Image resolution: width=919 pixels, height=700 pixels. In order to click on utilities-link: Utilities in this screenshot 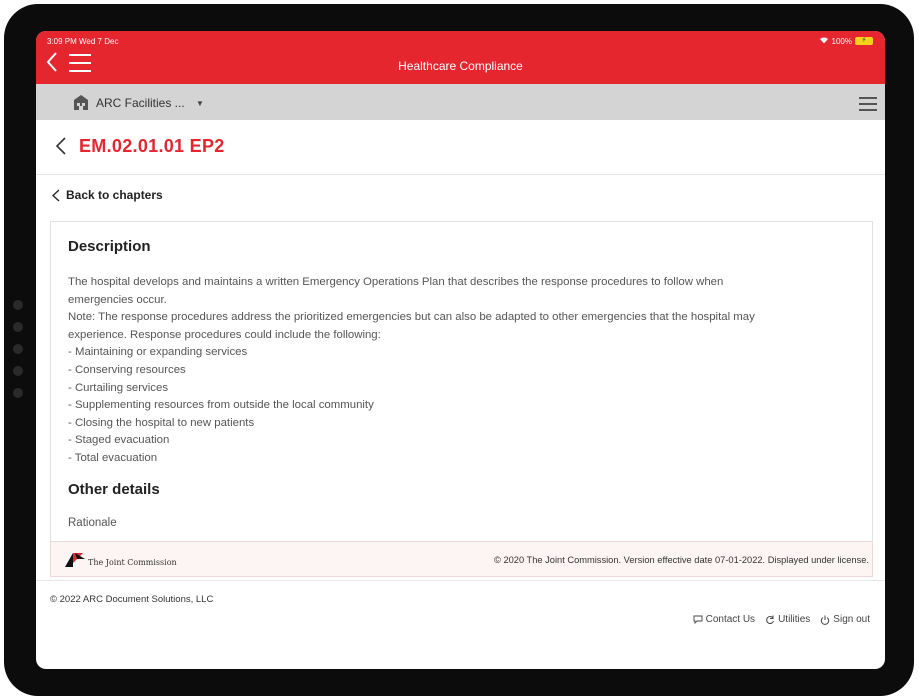, I will do `click(787, 619)`.